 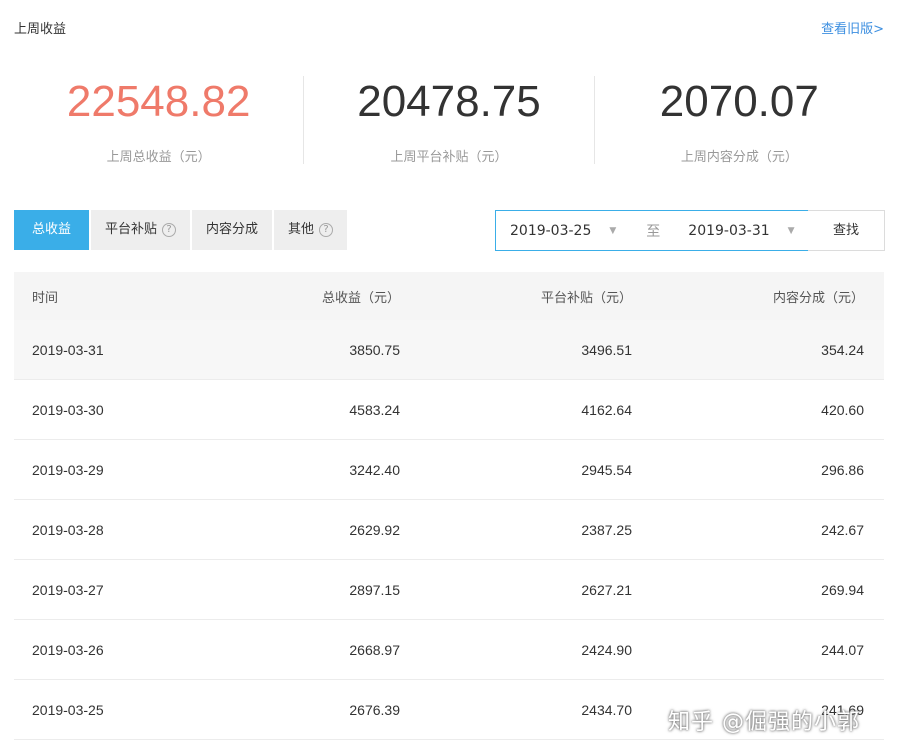 I want to click on tab-label: 其他, so click(x=301, y=229).